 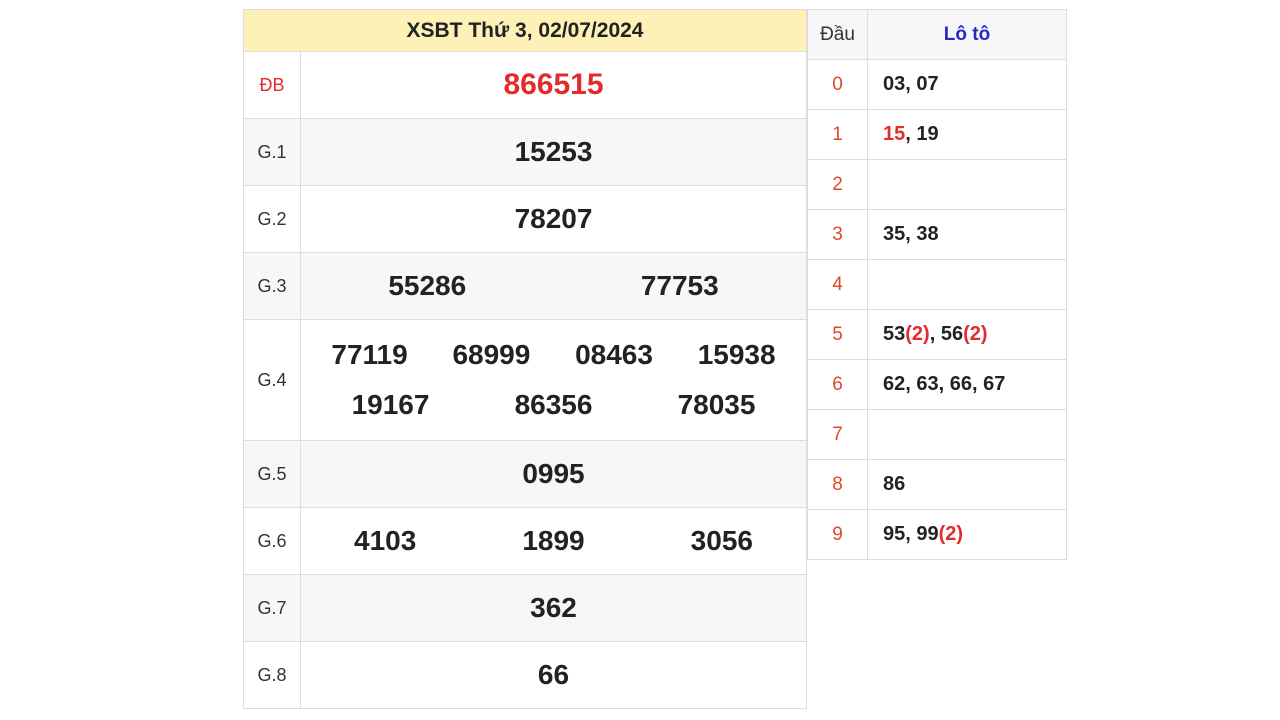 I want to click on prize-label: ĐB, so click(x=272, y=85).